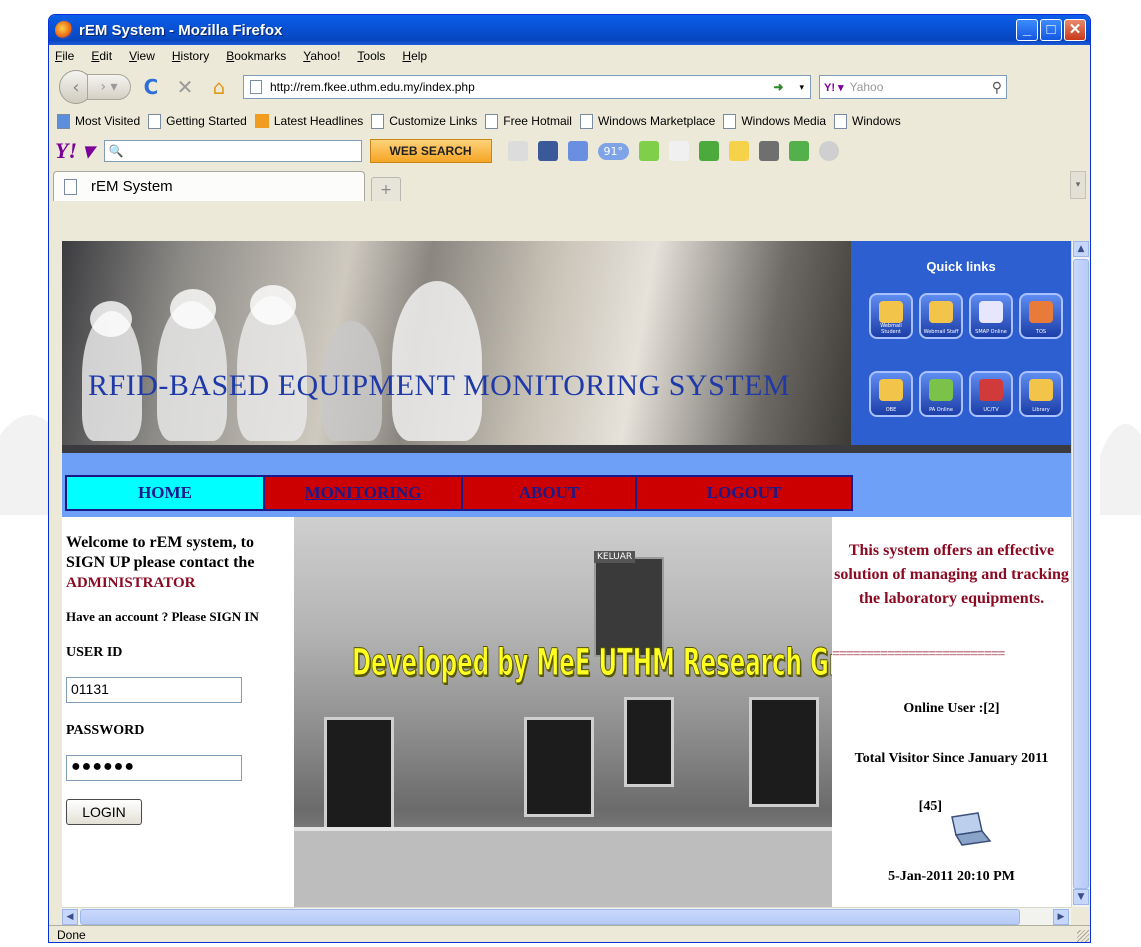 This screenshot has height=947, width=1141. Describe the element at coordinates (154, 690) in the screenshot. I see `user-id-input: 01131` at that location.